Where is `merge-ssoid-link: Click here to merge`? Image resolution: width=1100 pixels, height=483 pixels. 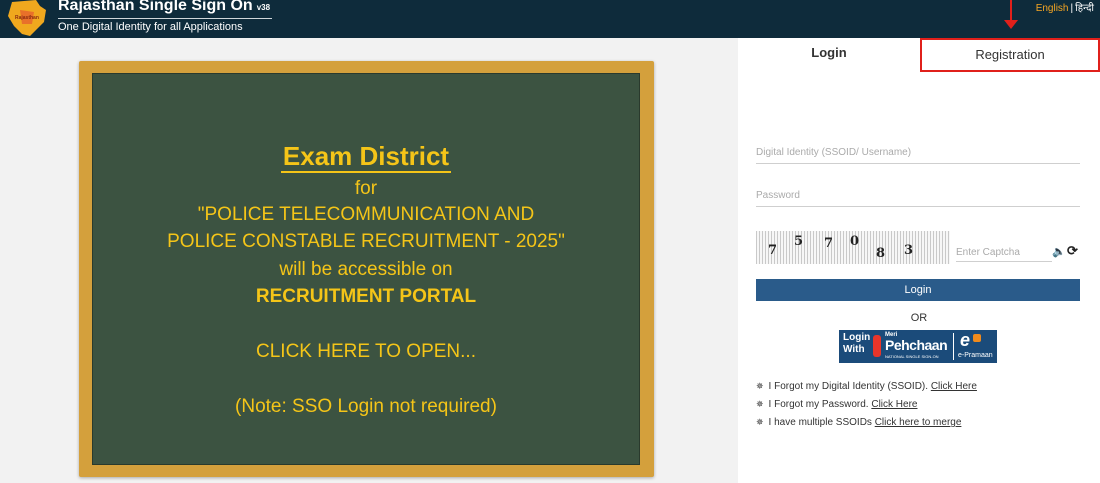 merge-ssoid-link: Click here to merge is located at coordinates (918, 422).